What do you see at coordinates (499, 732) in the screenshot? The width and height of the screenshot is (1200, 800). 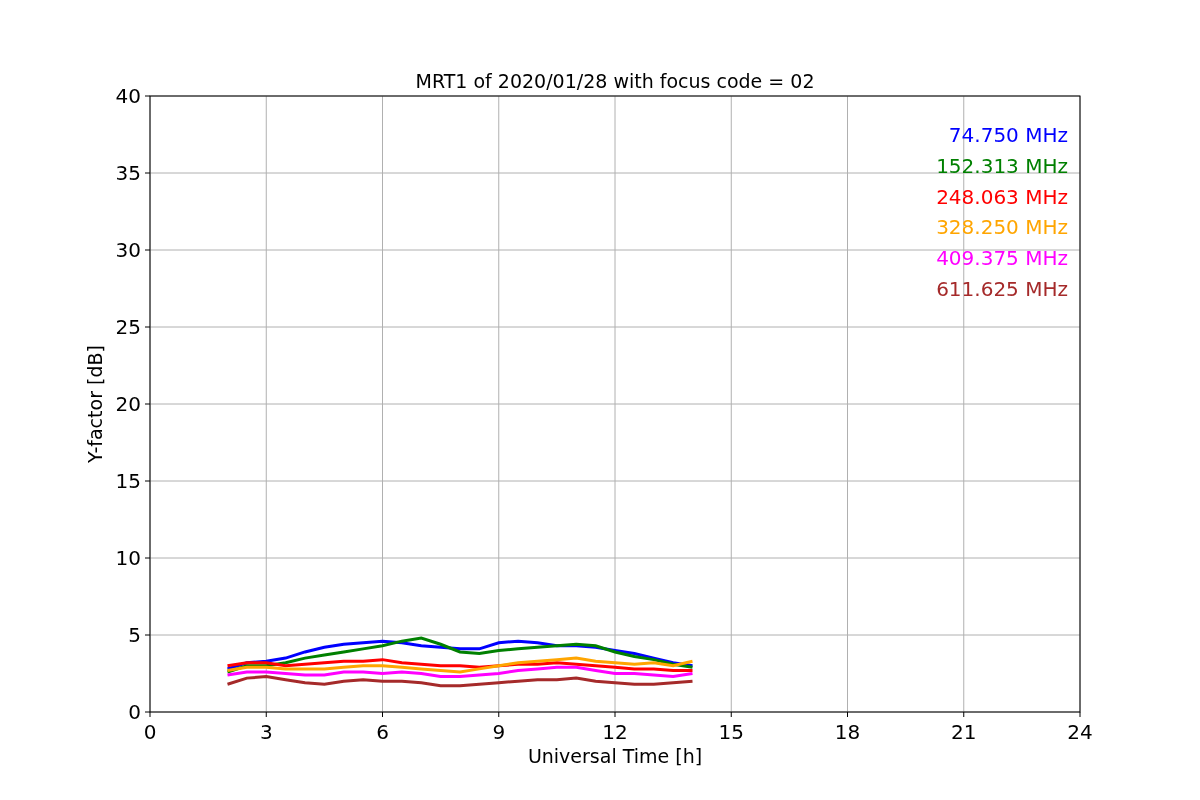 I see `x-tick-label: 9` at bounding box center [499, 732].